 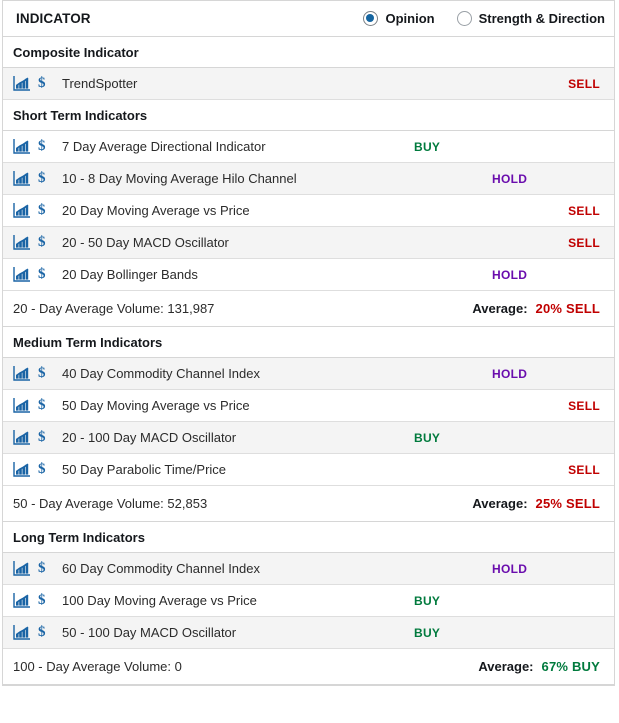 I want to click on indicator-name: 60 Day Commodity Channel Index, so click(x=161, y=568).